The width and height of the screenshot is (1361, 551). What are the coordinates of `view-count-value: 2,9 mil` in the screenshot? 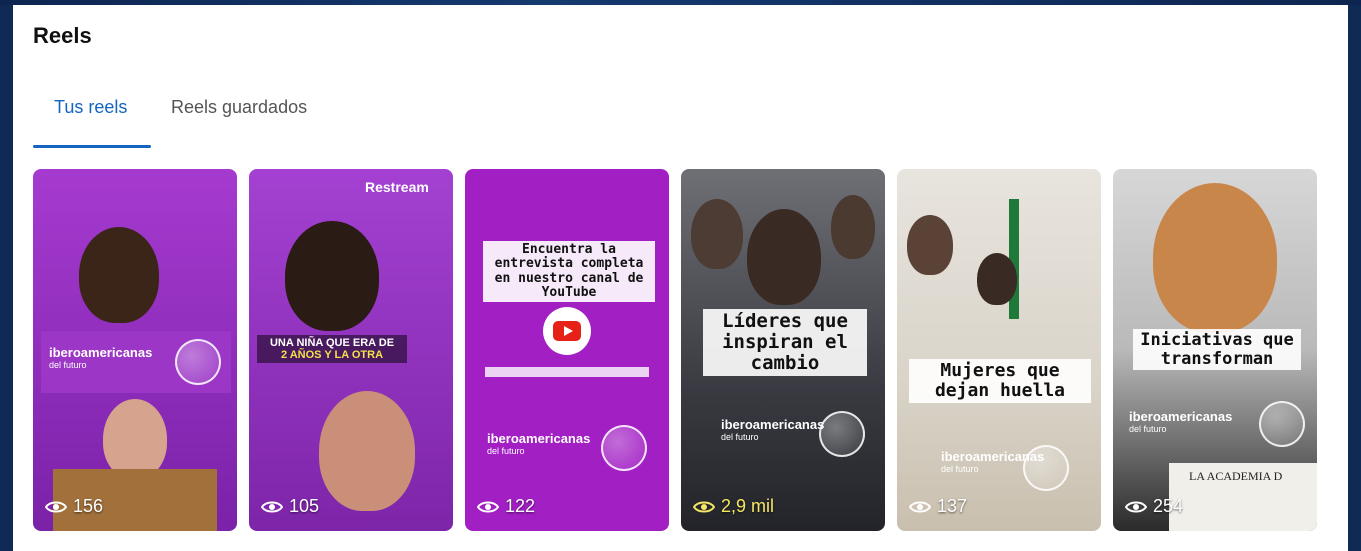 It's located at (748, 506).